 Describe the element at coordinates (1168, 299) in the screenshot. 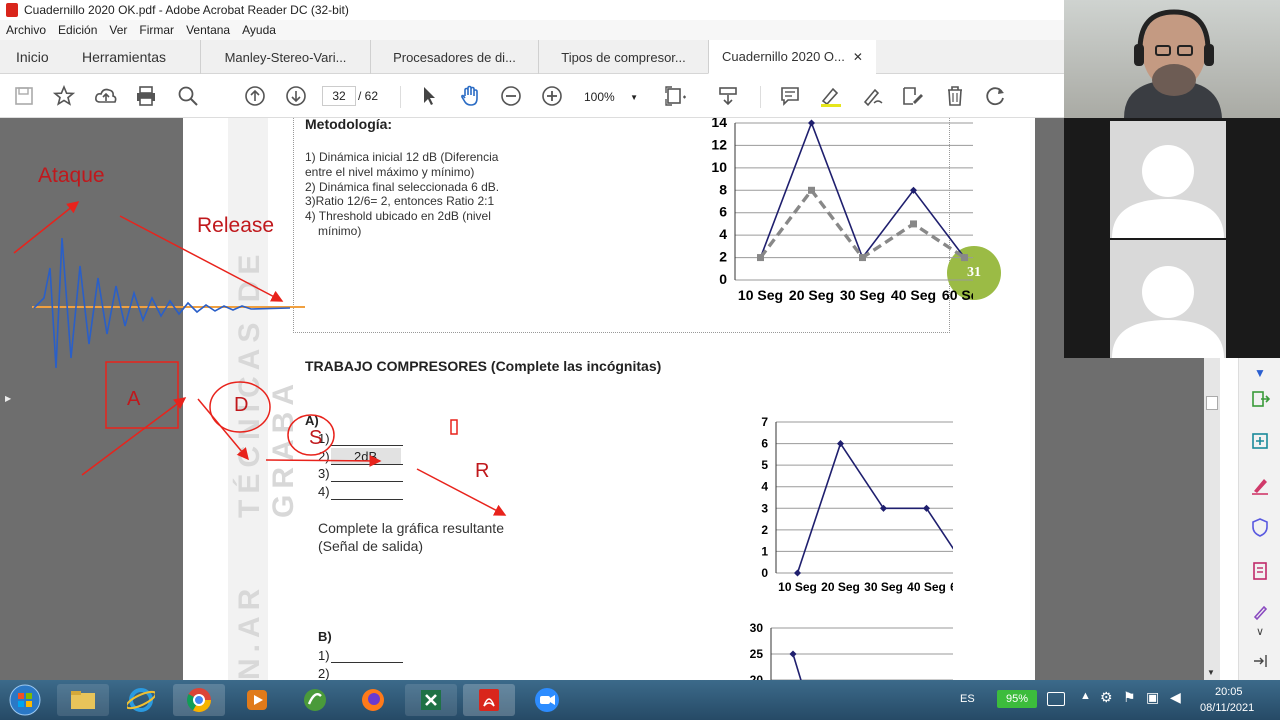

I see `participant-tile` at that location.